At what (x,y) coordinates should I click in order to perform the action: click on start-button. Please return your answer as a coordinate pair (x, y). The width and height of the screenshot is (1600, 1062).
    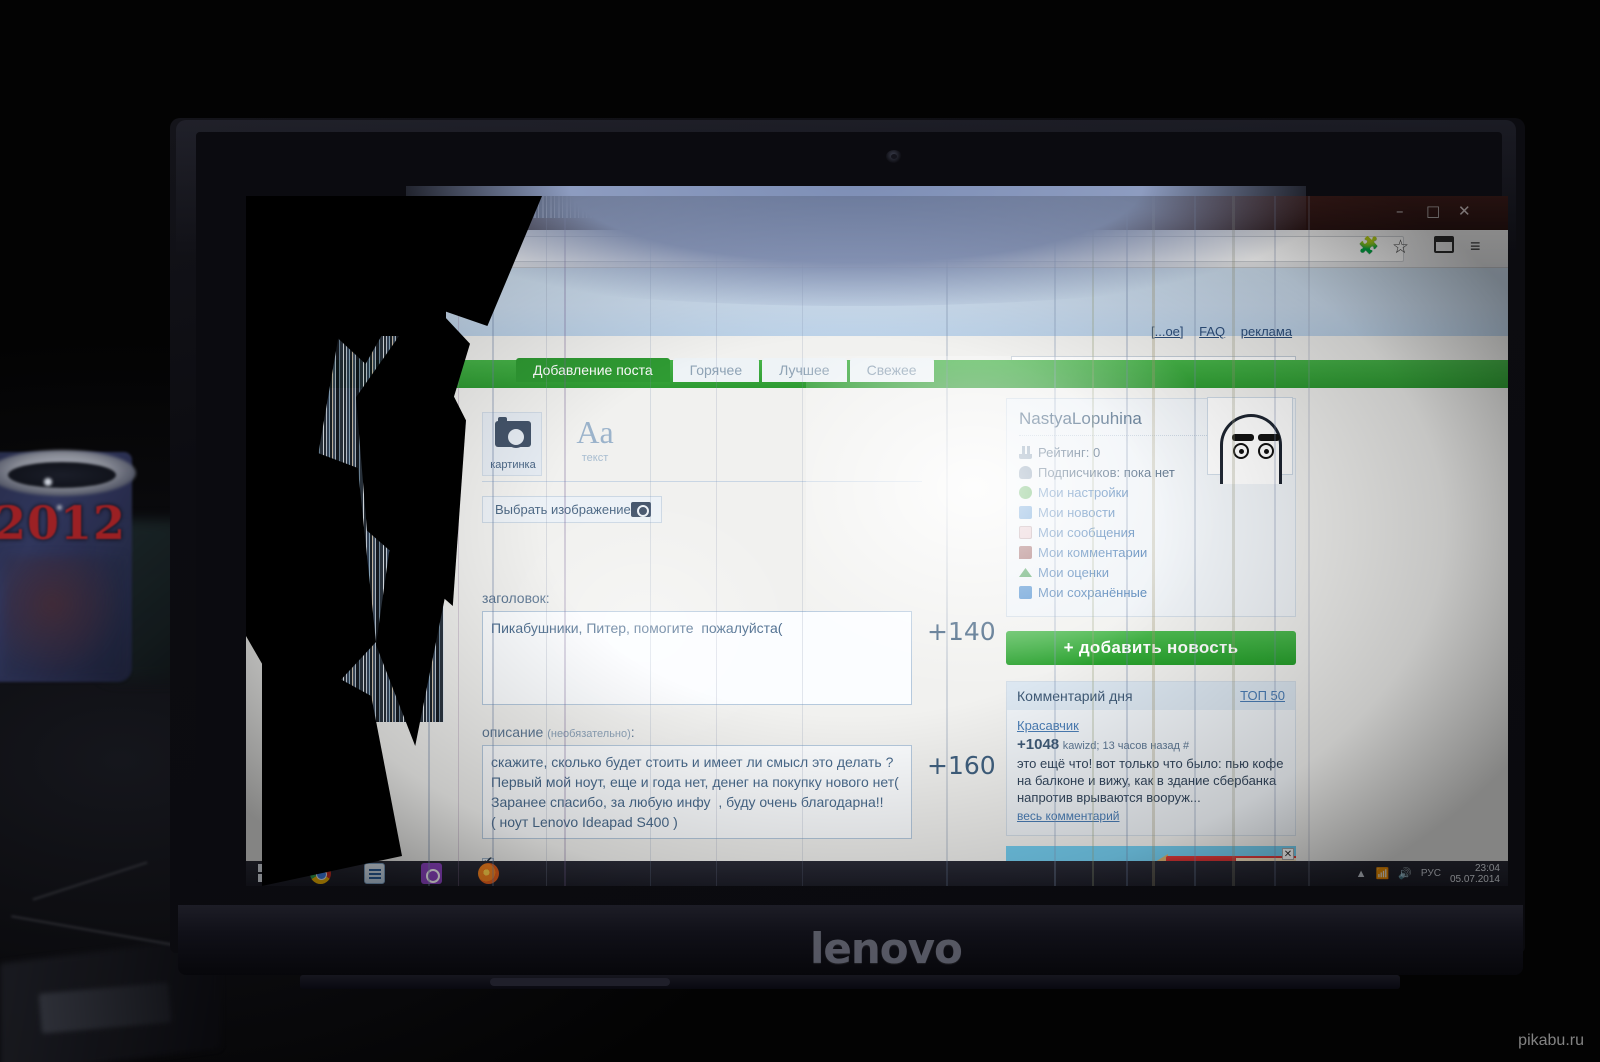
    Looking at the image, I should click on (267, 873).